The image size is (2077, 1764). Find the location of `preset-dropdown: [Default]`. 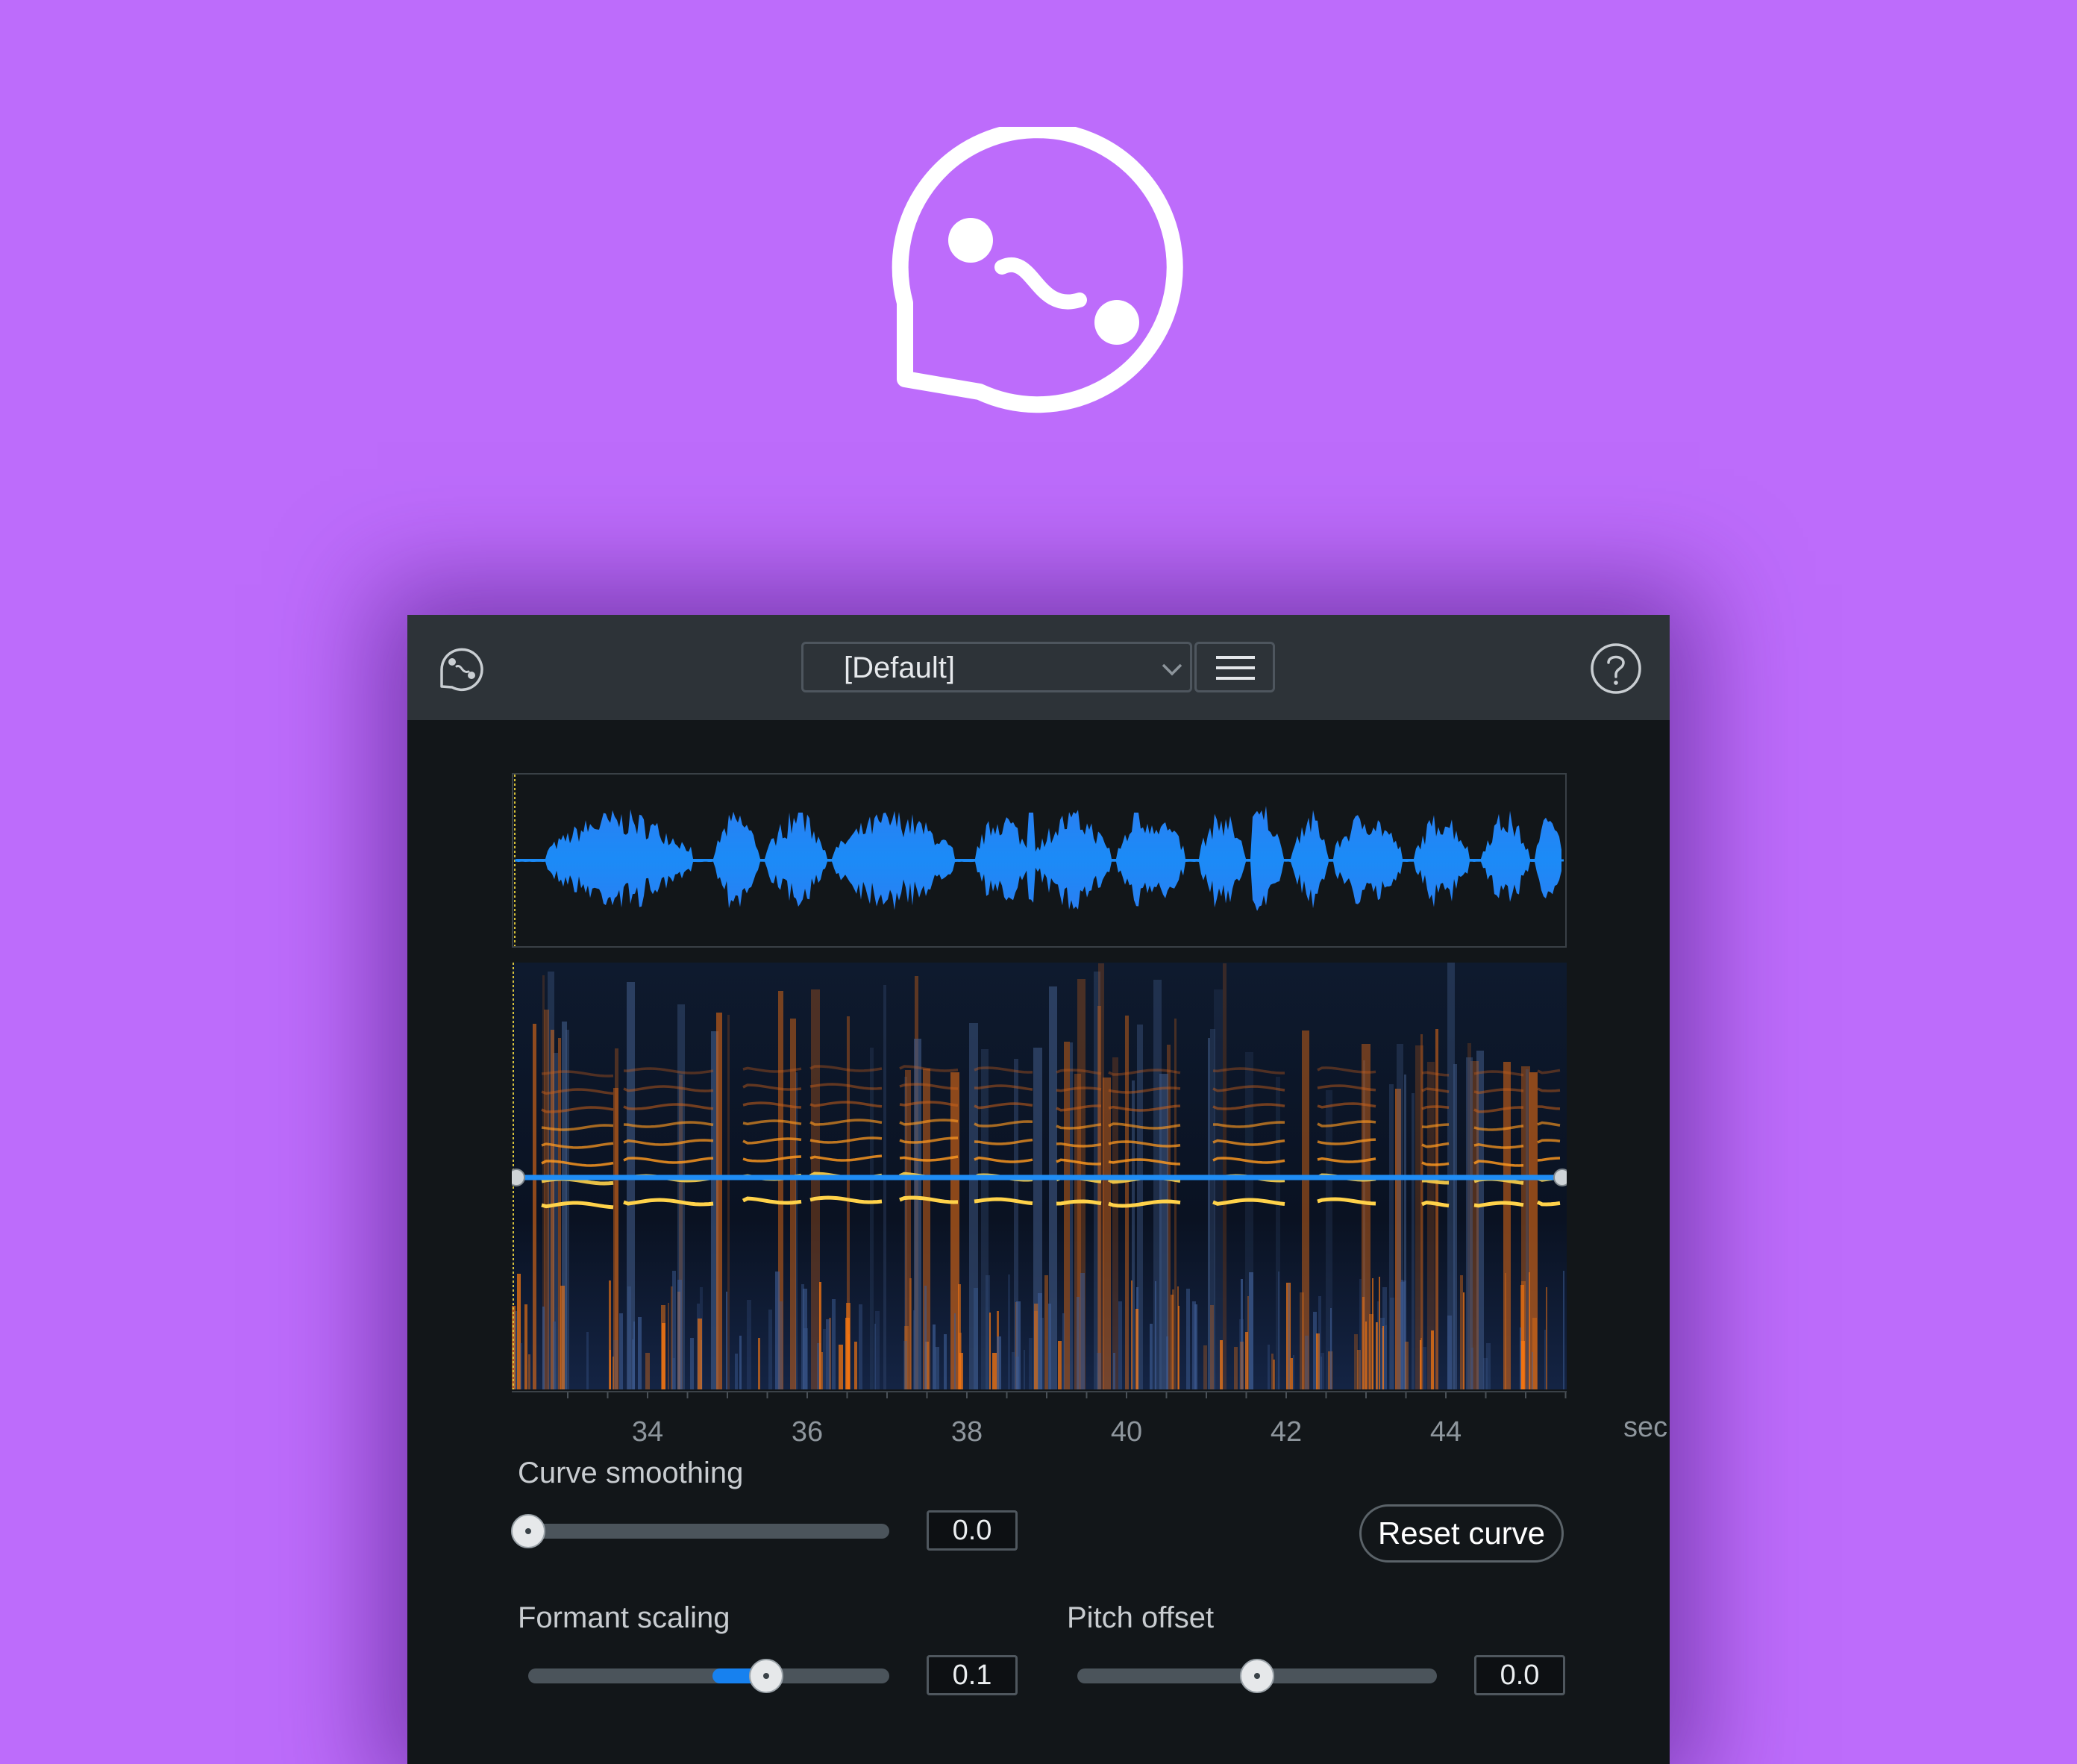

preset-dropdown: [Default] is located at coordinates (996, 667).